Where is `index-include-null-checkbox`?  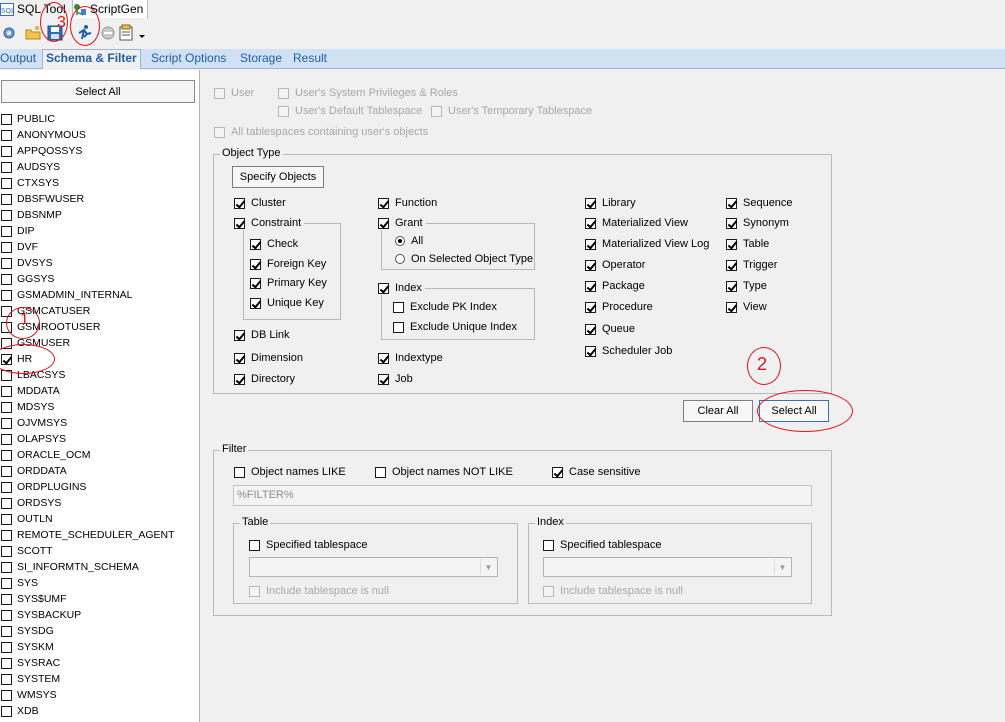
index-include-null-checkbox is located at coordinates (548, 591).